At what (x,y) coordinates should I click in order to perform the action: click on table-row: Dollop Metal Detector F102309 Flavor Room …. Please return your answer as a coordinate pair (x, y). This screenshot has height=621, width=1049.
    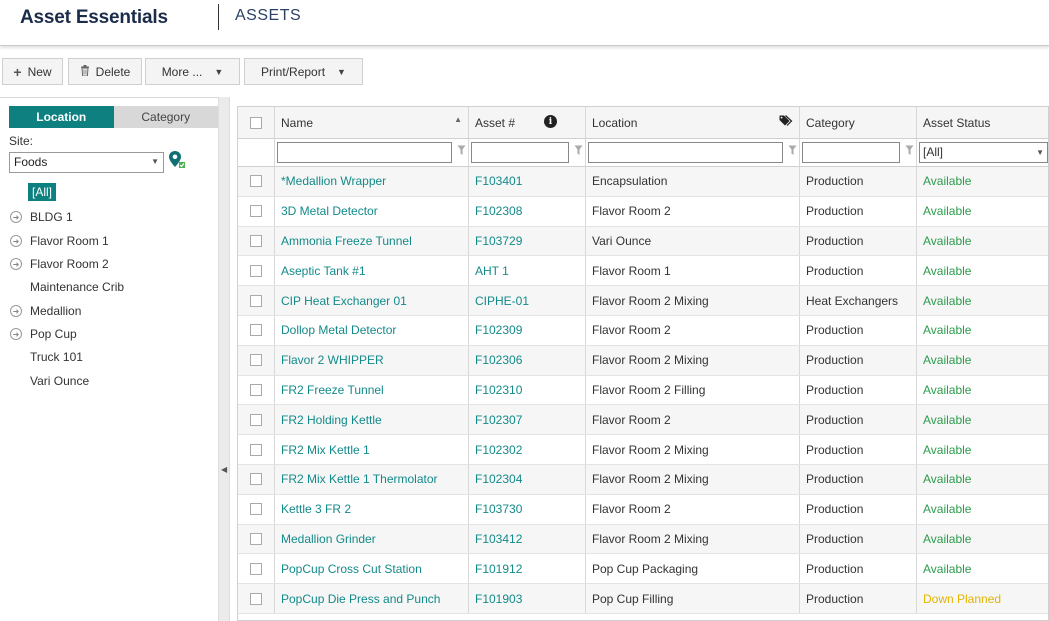
    Looking at the image, I should click on (643, 331).